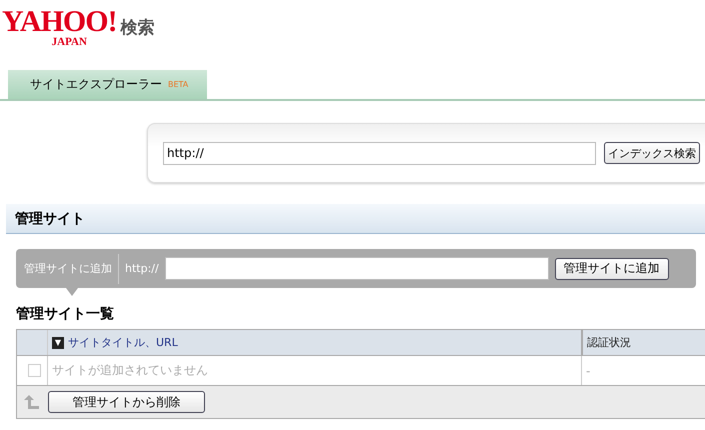 This screenshot has width=705, height=430. I want to click on add-url-field, so click(356, 268).